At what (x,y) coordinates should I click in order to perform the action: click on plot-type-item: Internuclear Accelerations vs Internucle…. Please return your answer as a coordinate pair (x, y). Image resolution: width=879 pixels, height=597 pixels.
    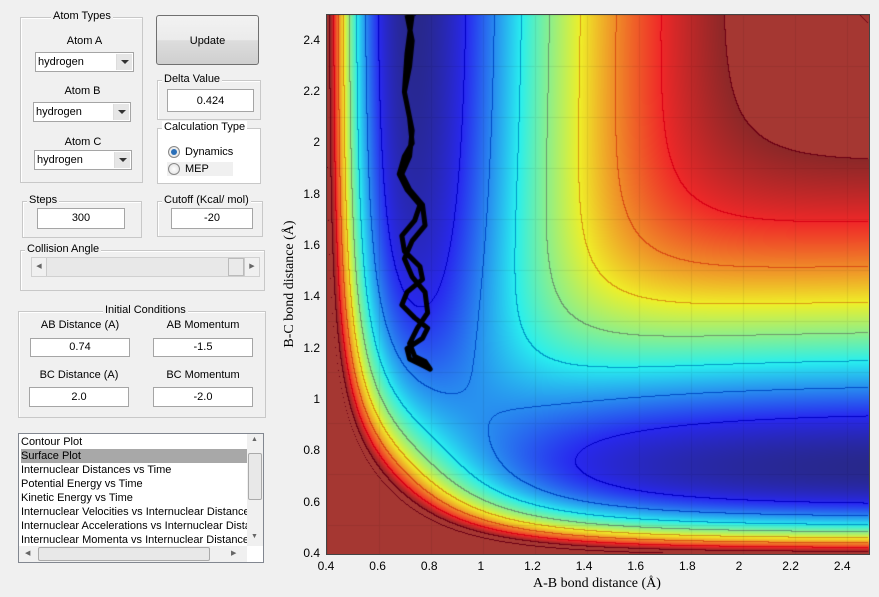
    Looking at the image, I should click on (134, 526).